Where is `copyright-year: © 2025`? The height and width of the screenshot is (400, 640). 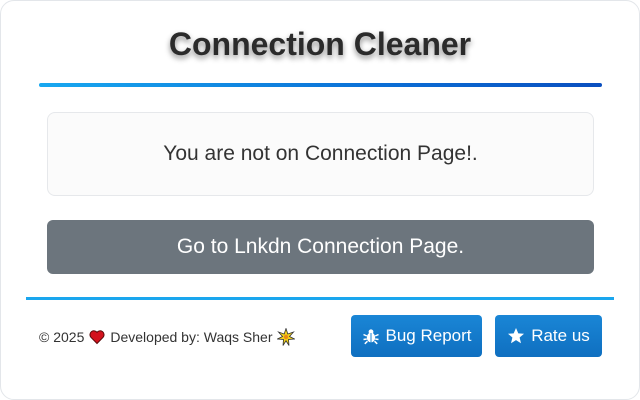 copyright-year: © 2025 is located at coordinates (62, 337).